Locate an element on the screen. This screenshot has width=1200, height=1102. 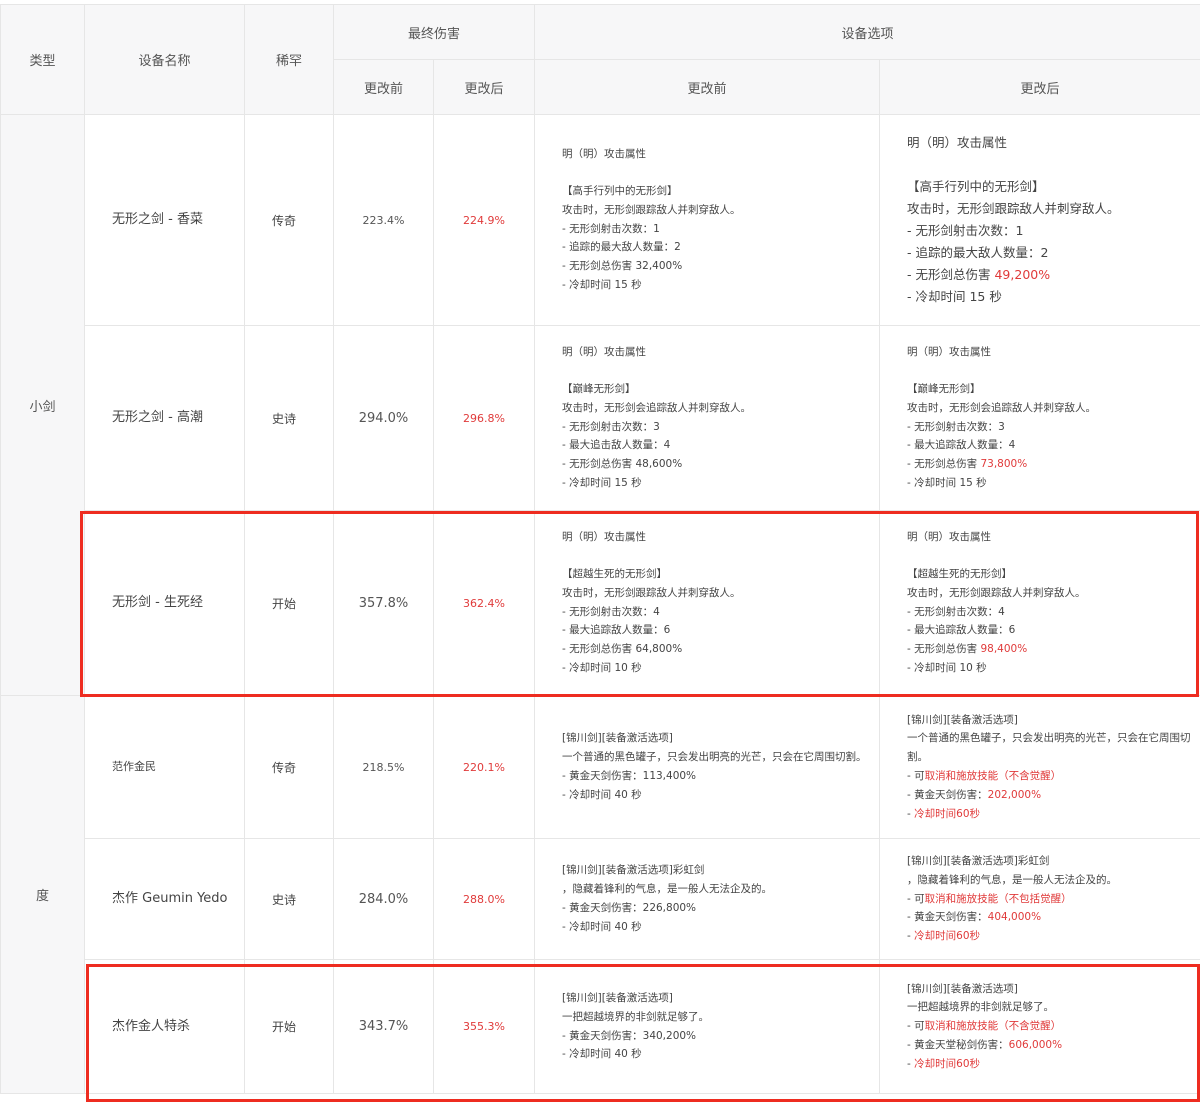
option-line: - 无形剑总伤害 98,400% is located at coordinates (1049, 649).